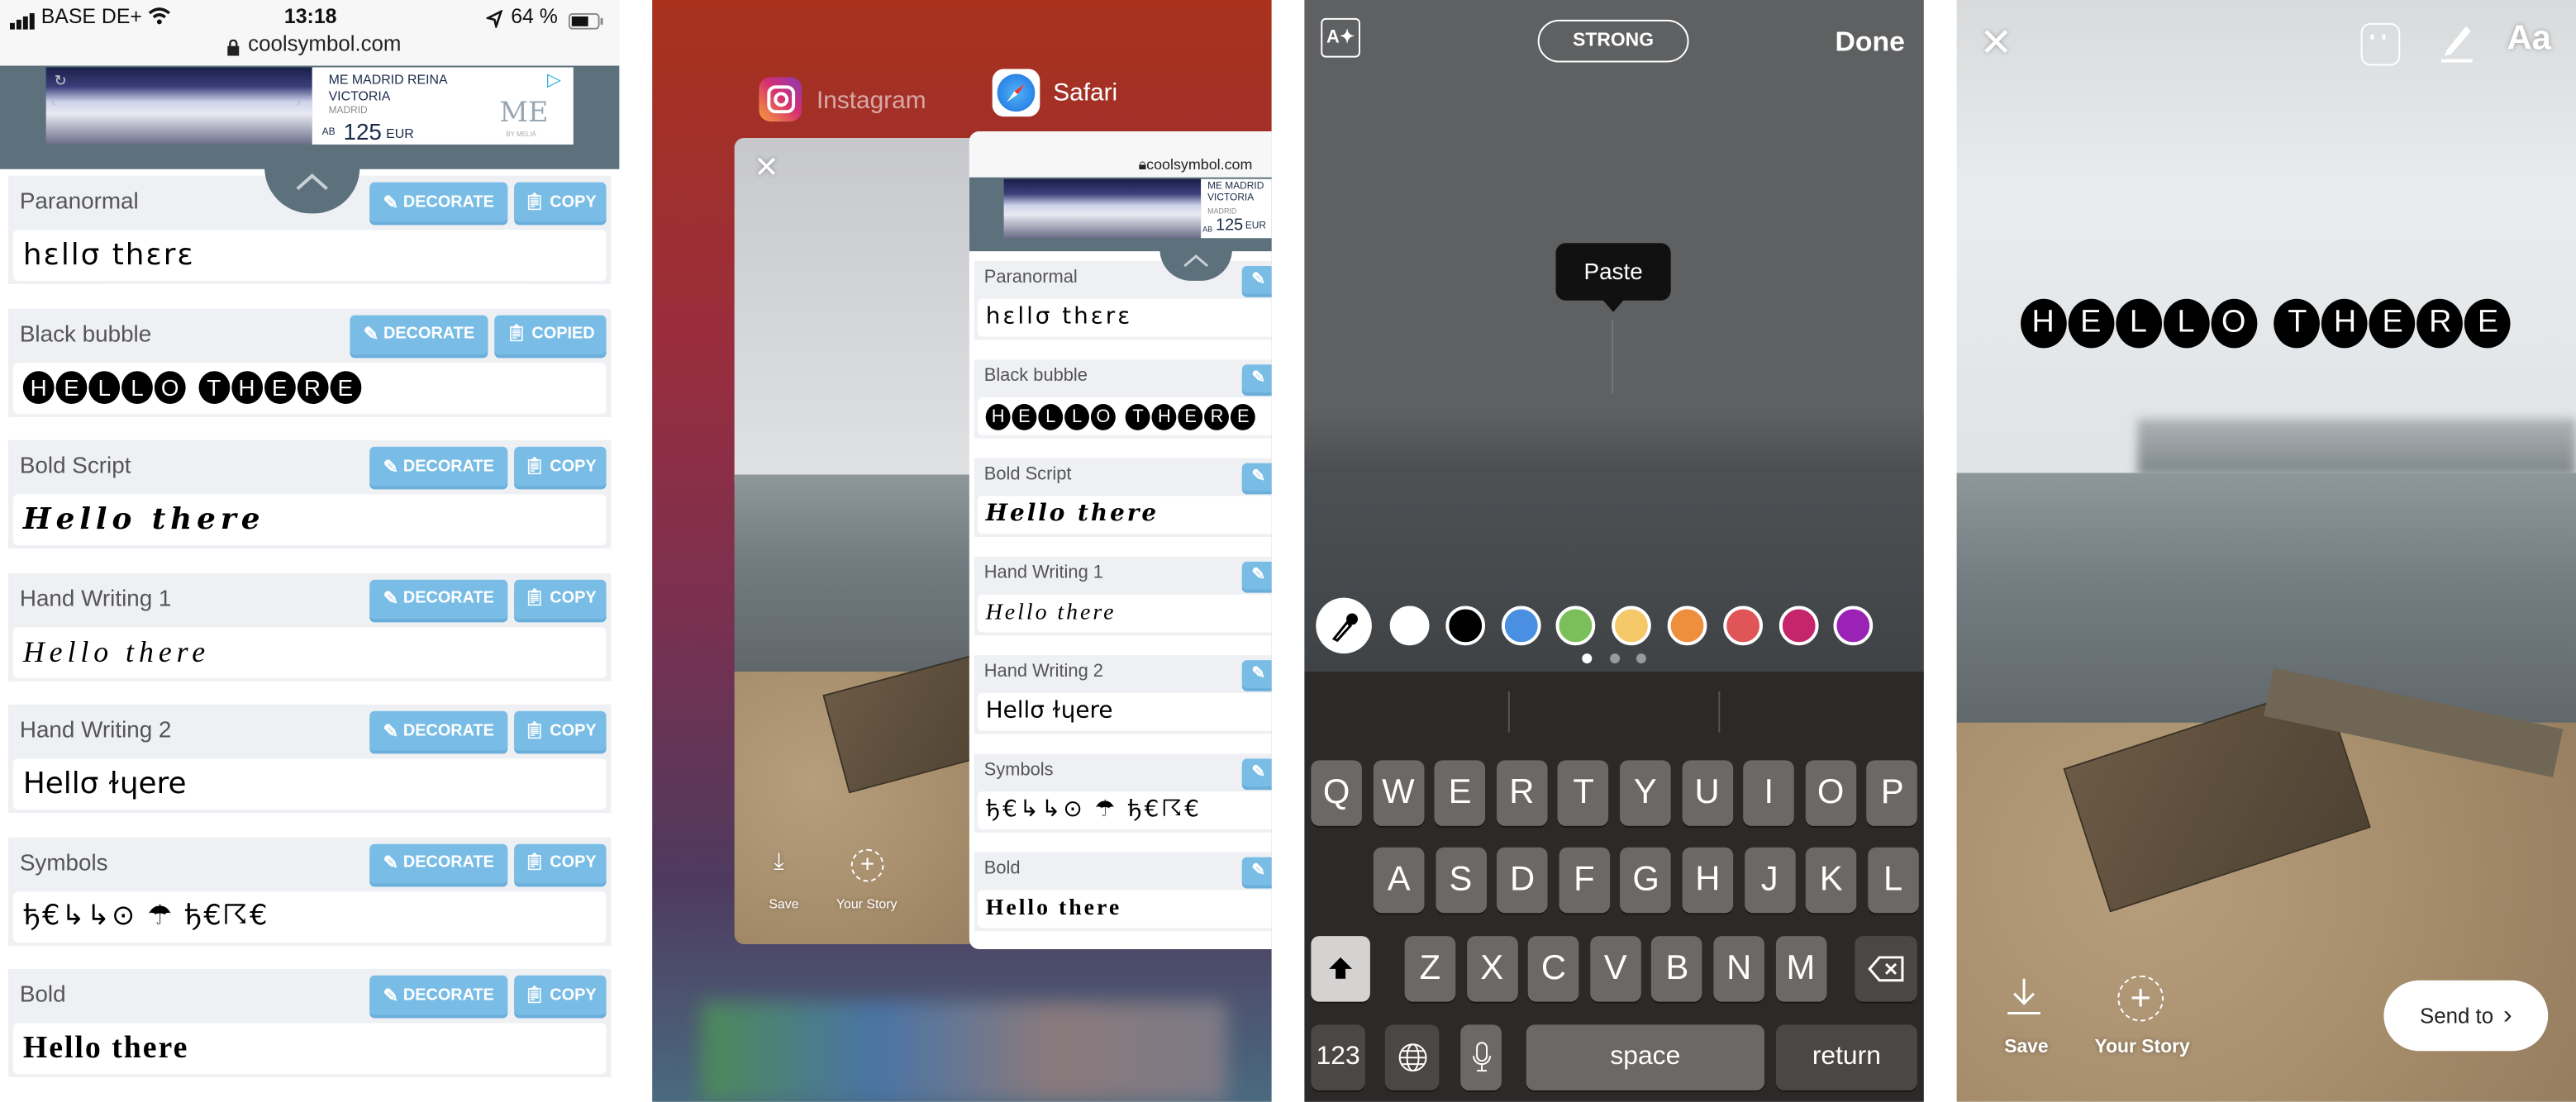 Image resolution: width=2576 pixels, height=1102 pixels. Describe the element at coordinates (1338, 1057) in the screenshot. I see `numbers-key: 123` at that location.